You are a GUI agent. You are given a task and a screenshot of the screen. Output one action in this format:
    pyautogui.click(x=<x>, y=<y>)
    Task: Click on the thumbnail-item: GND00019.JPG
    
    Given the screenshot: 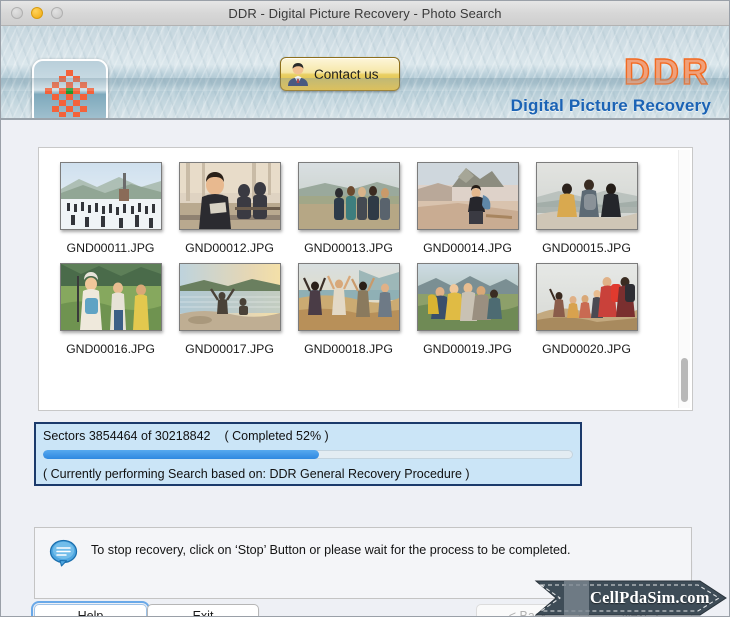 What is the action you would take?
    pyautogui.click(x=467, y=309)
    